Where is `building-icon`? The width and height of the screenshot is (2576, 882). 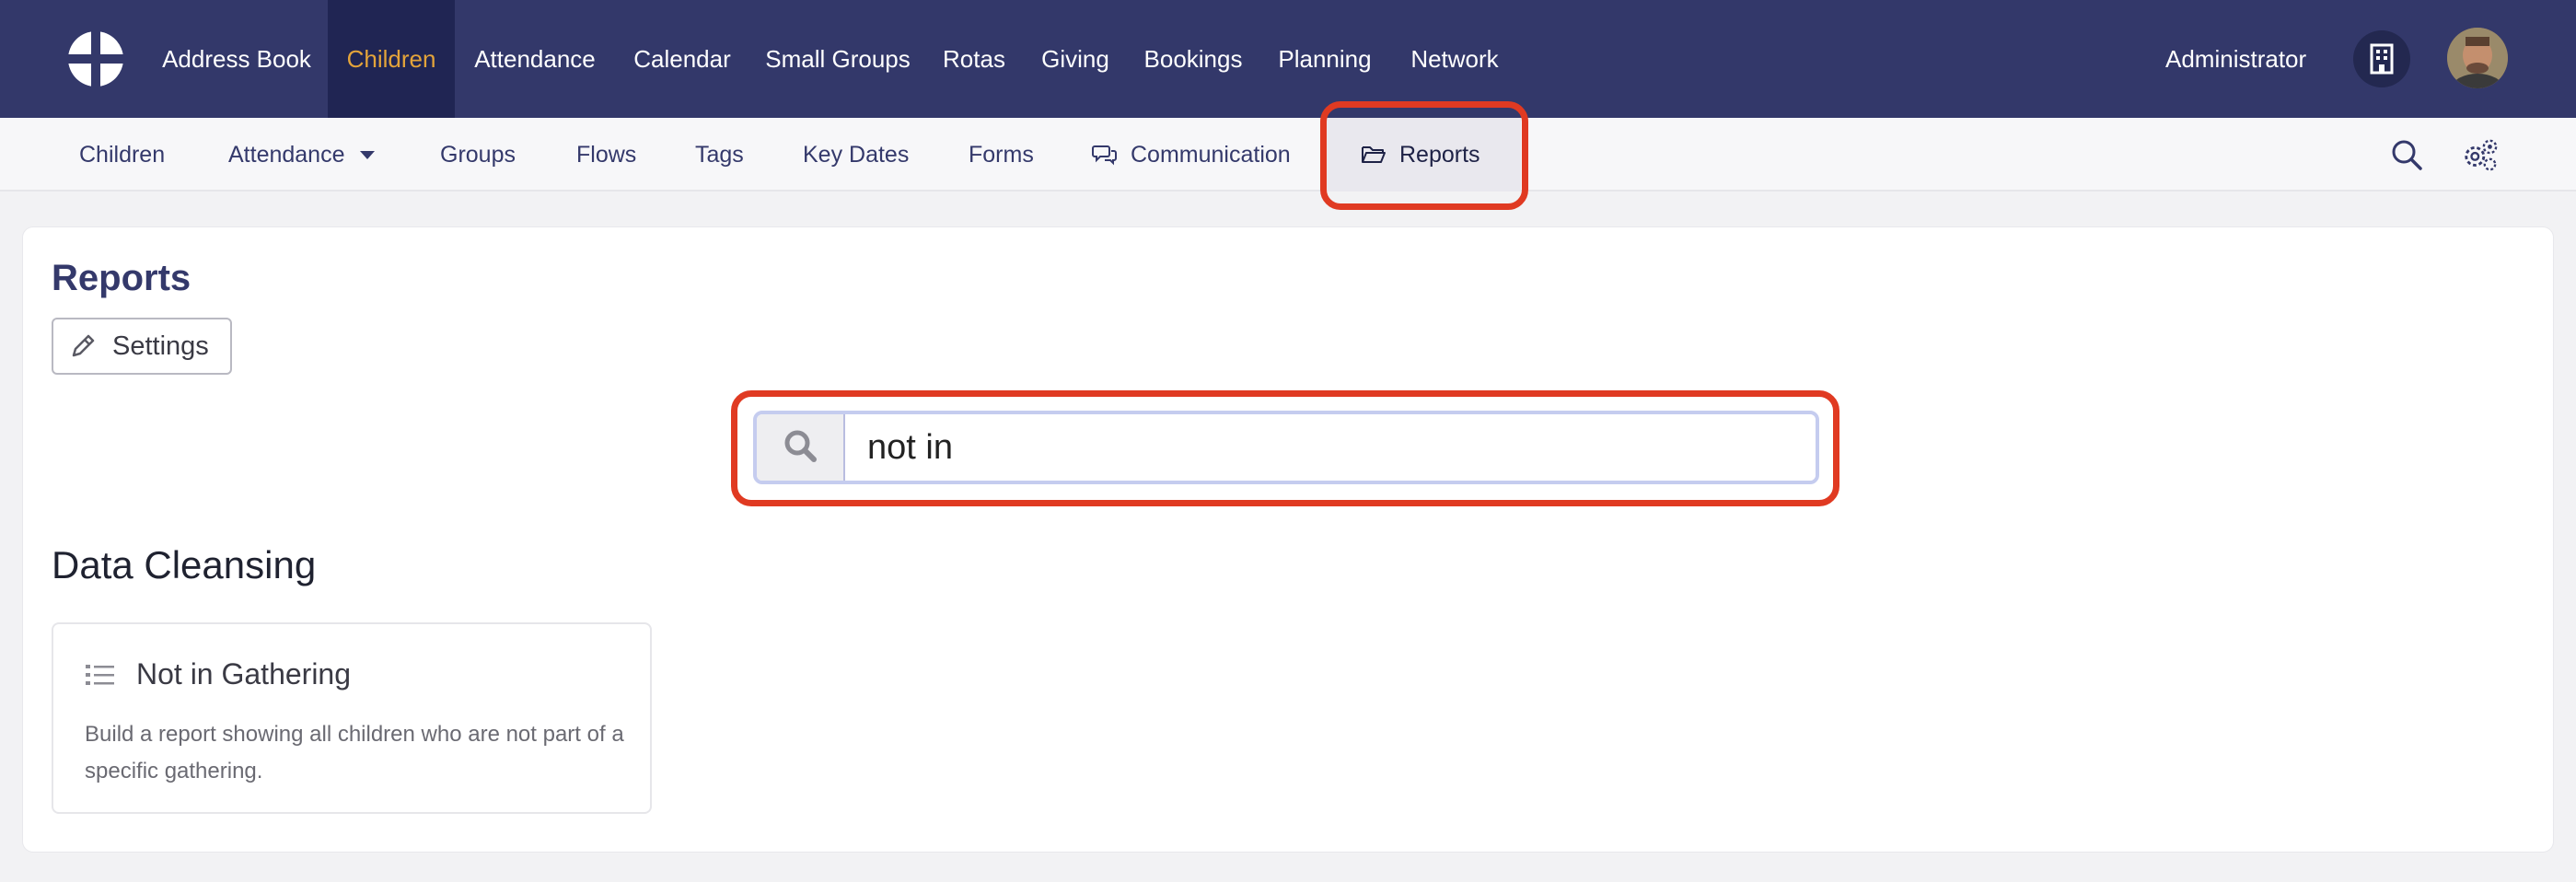
building-icon is located at coordinates (2381, 58).